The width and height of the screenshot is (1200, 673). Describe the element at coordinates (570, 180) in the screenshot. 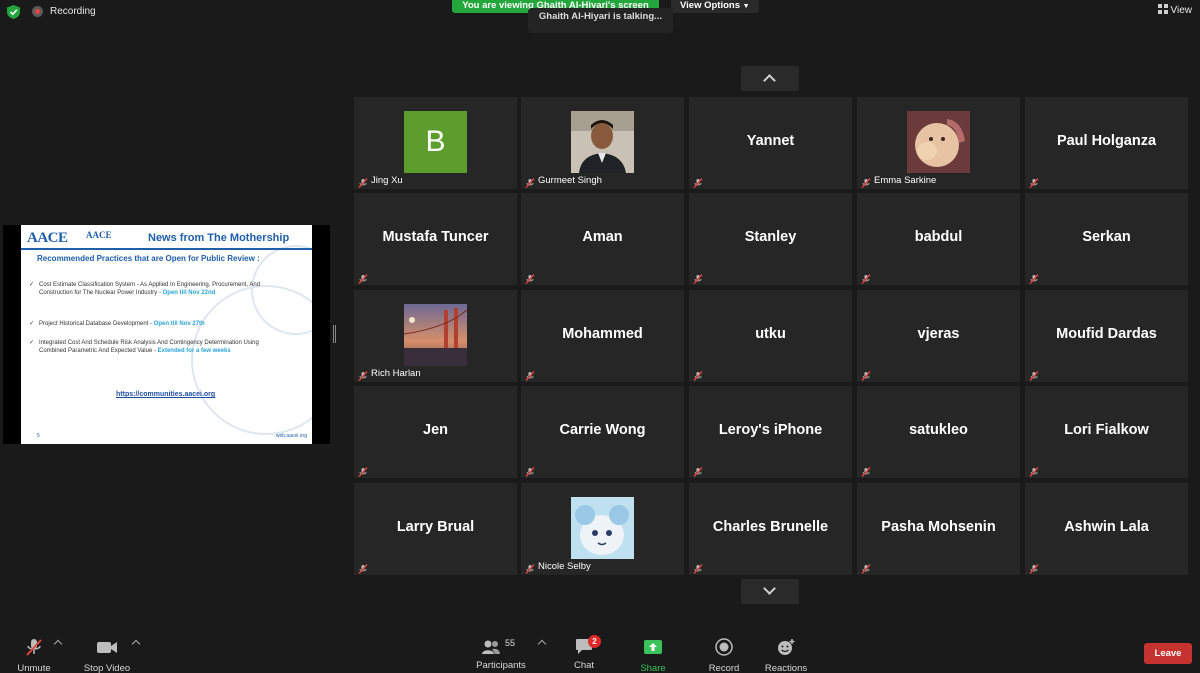

I see `participant-name: Gurmeet Singh` at that location.